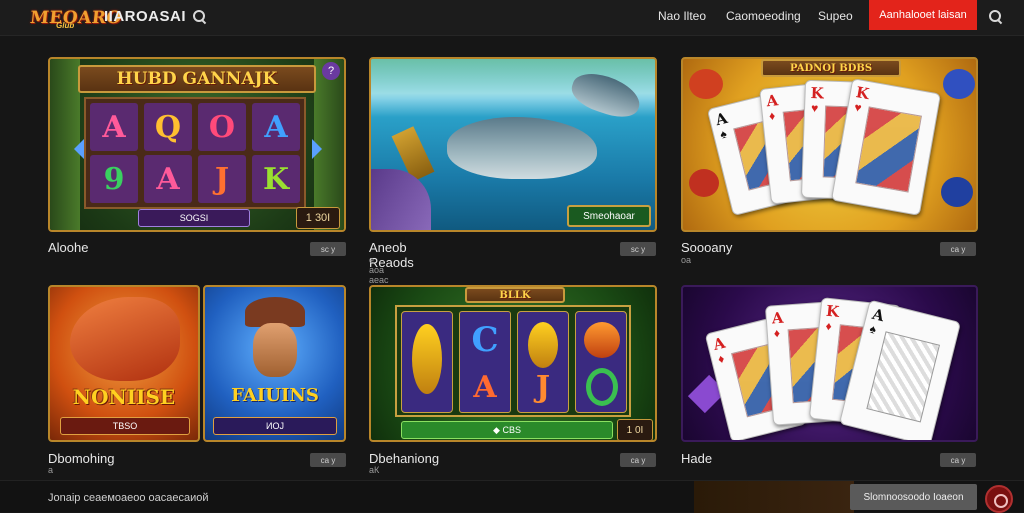  Describe the element at coordinates (81, 458) in the screenshot. I see `game-title: Dbomohing` at that location.